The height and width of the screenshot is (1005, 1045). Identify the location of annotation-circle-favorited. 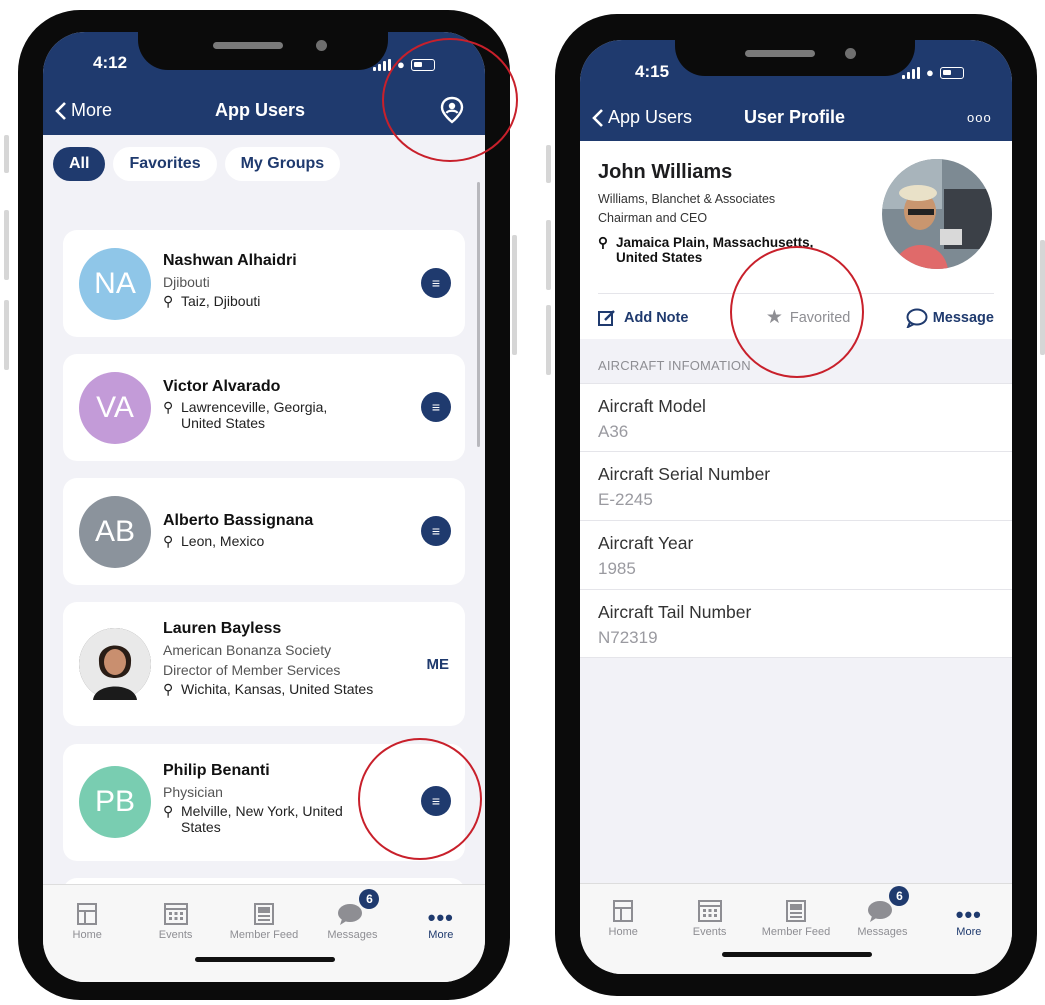
(797, 312).